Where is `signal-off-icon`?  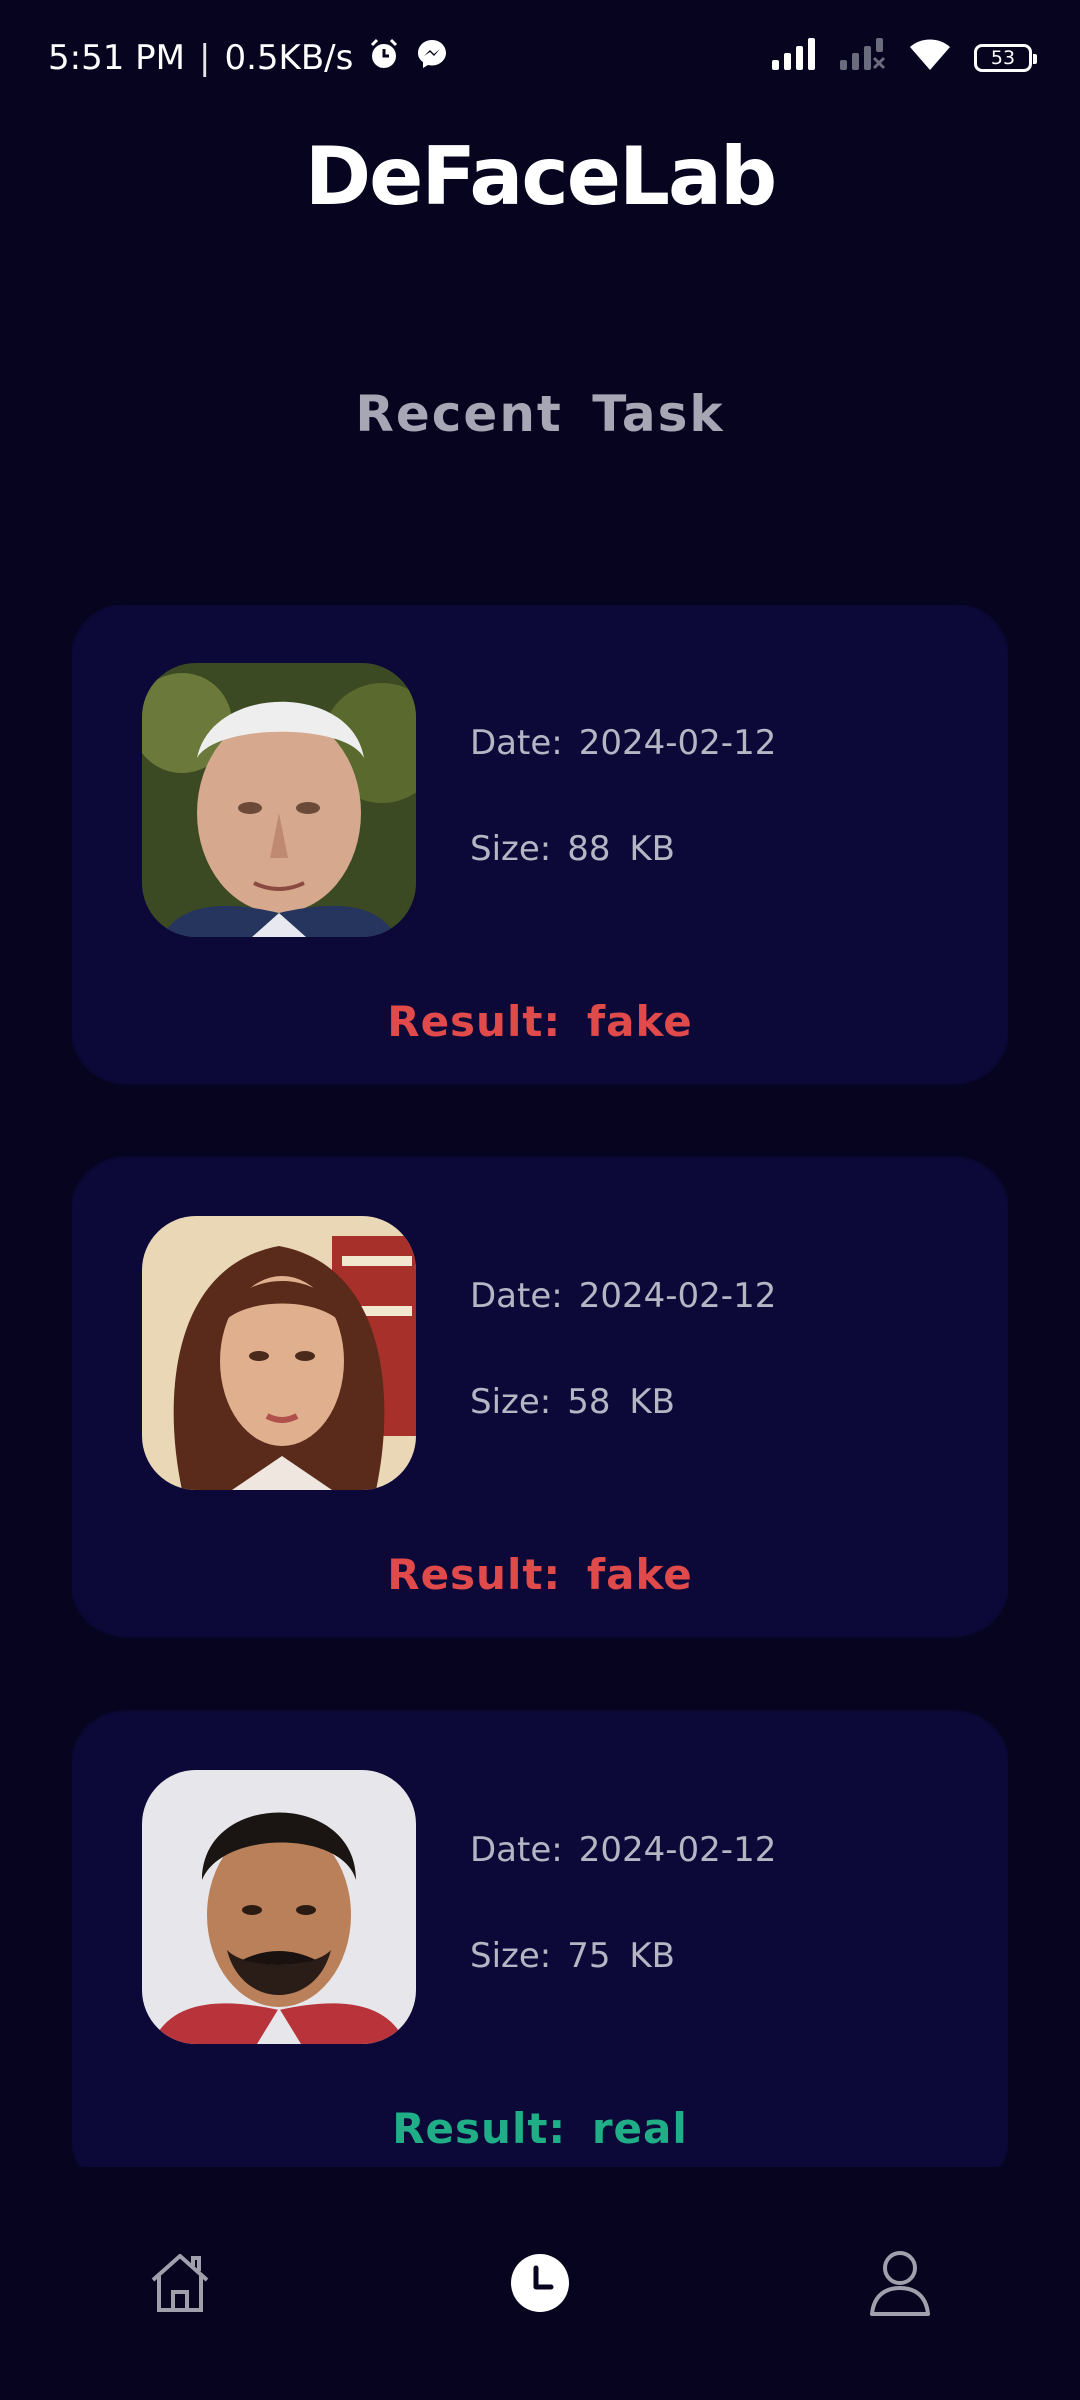
signal-off-icon is located at coordinates (863, 58).